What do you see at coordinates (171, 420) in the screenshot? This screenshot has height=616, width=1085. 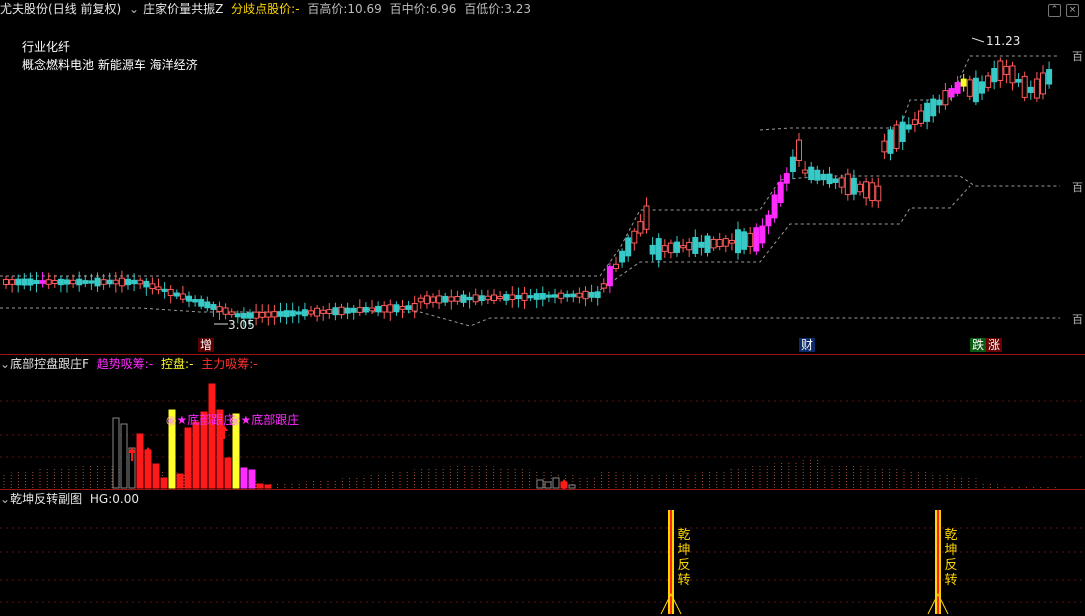 I see `eye-icon: ◉` at bounding box center [171, 420].